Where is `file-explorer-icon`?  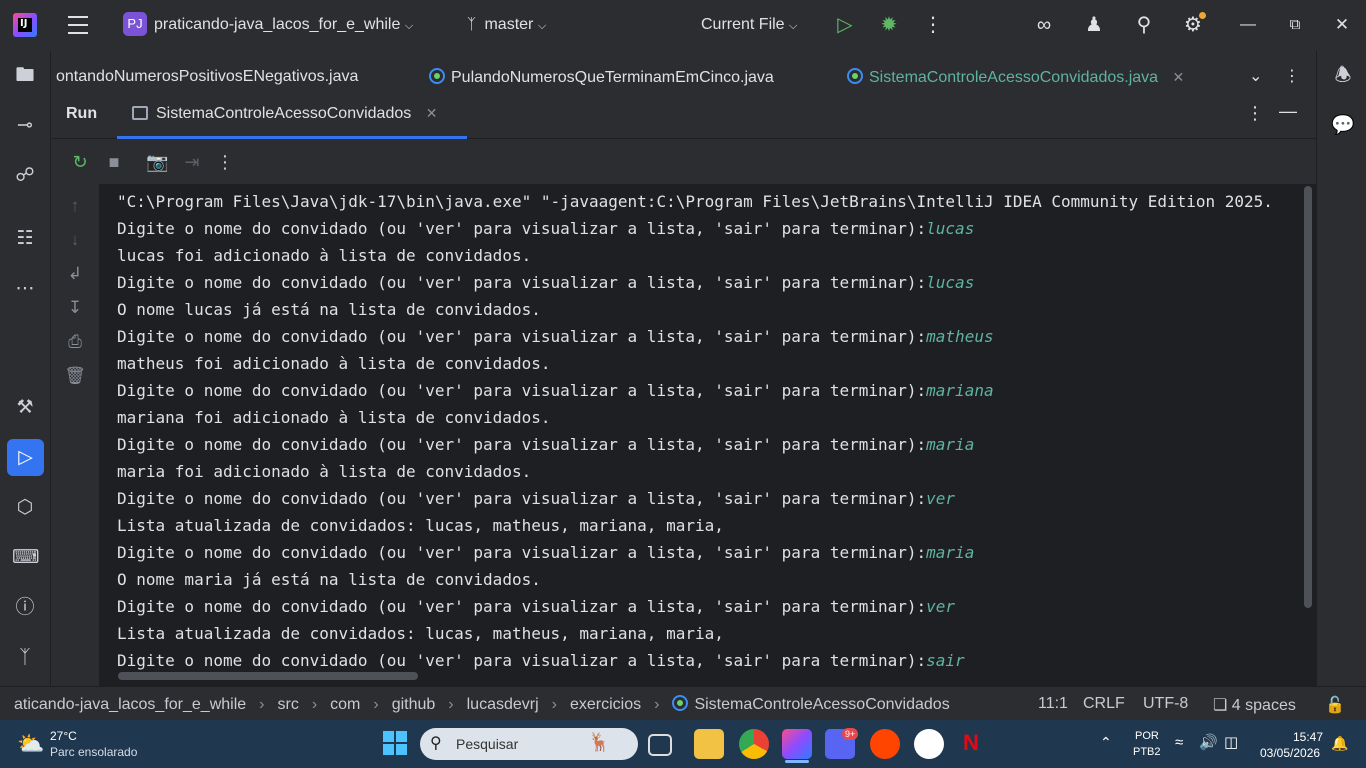
file-explorer-icon is located at coordinates (709, 744).